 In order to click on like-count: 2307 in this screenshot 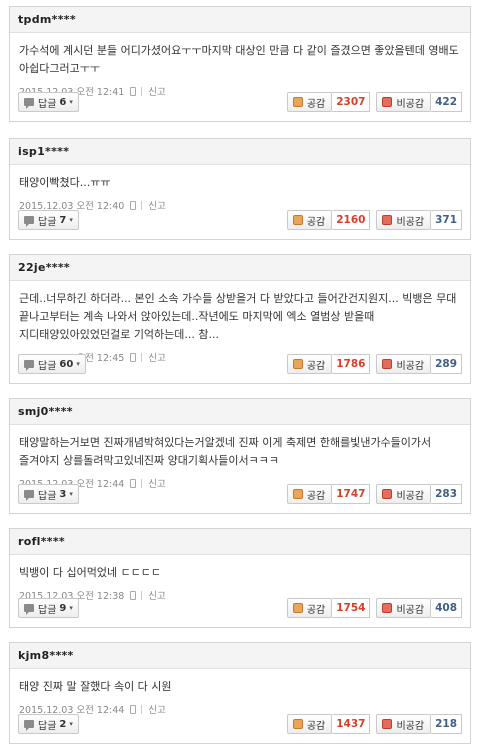, I will do `click(351, 102)`.